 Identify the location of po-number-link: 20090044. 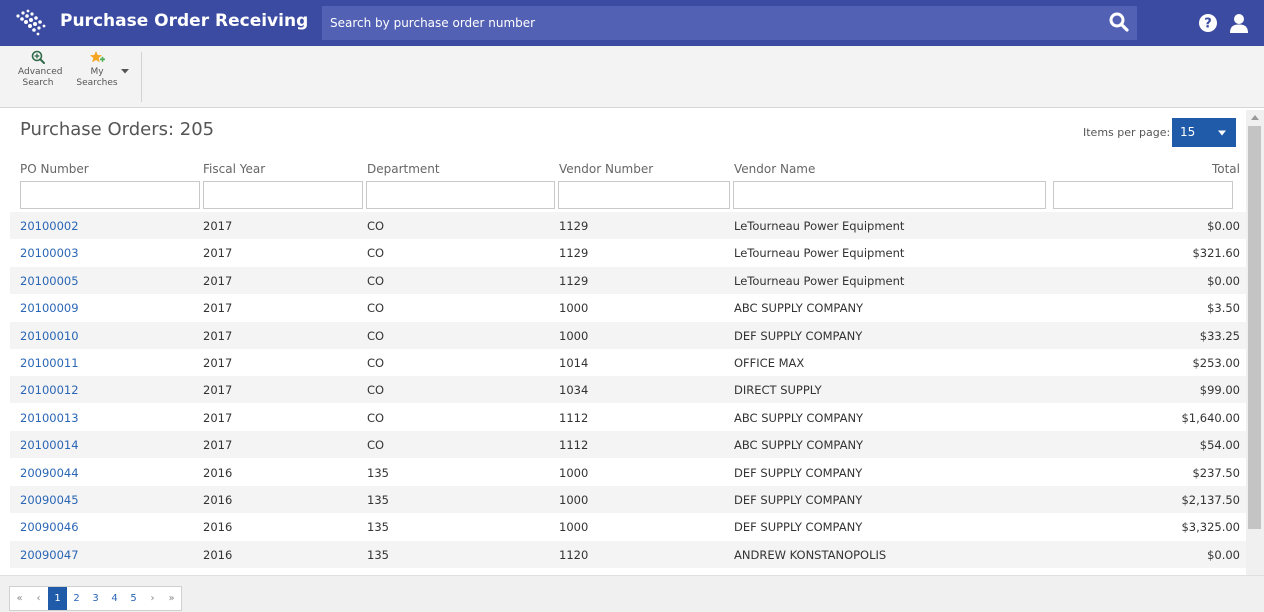
(49, 473).